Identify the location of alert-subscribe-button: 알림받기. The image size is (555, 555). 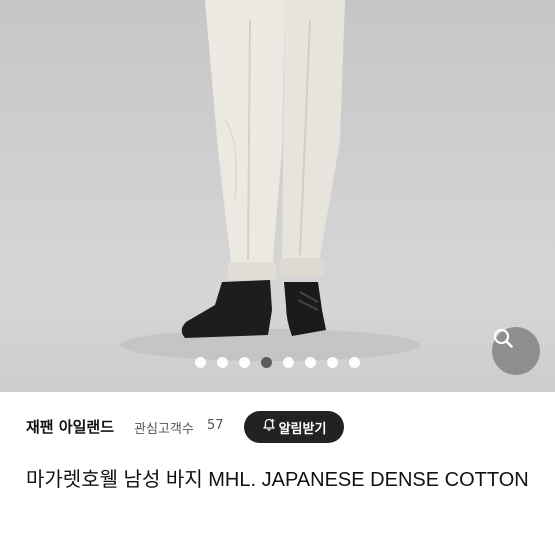
(294, 427).